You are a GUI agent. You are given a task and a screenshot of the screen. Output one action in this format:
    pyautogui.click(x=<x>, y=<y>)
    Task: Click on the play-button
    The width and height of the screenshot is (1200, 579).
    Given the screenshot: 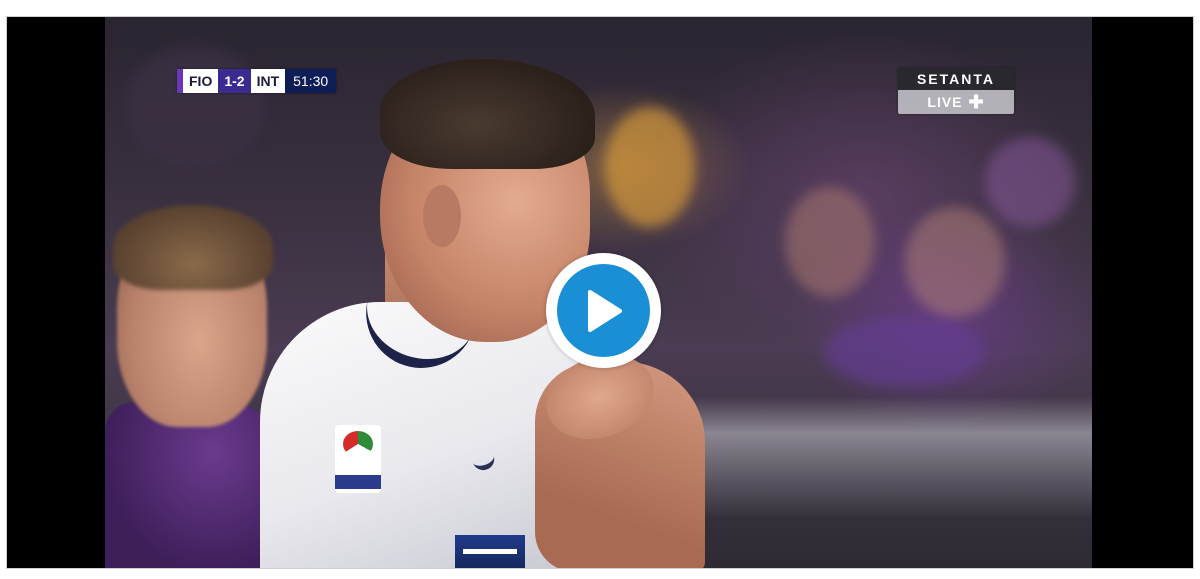 What is the action you would take?
    pyautogui.click(x=603, y=310)
    